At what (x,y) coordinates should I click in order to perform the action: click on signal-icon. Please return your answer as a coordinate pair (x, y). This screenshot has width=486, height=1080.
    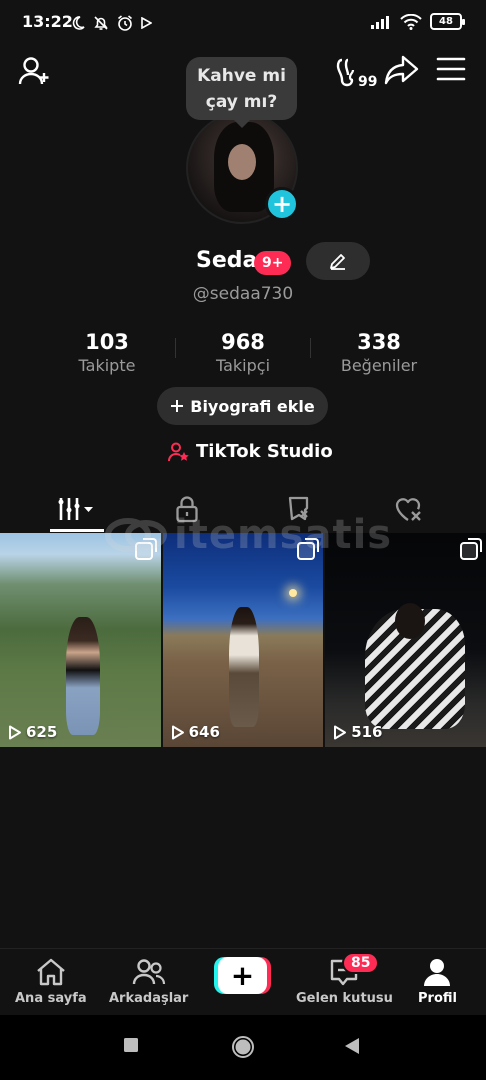
    Looking at the image, I should click on (380, 22).